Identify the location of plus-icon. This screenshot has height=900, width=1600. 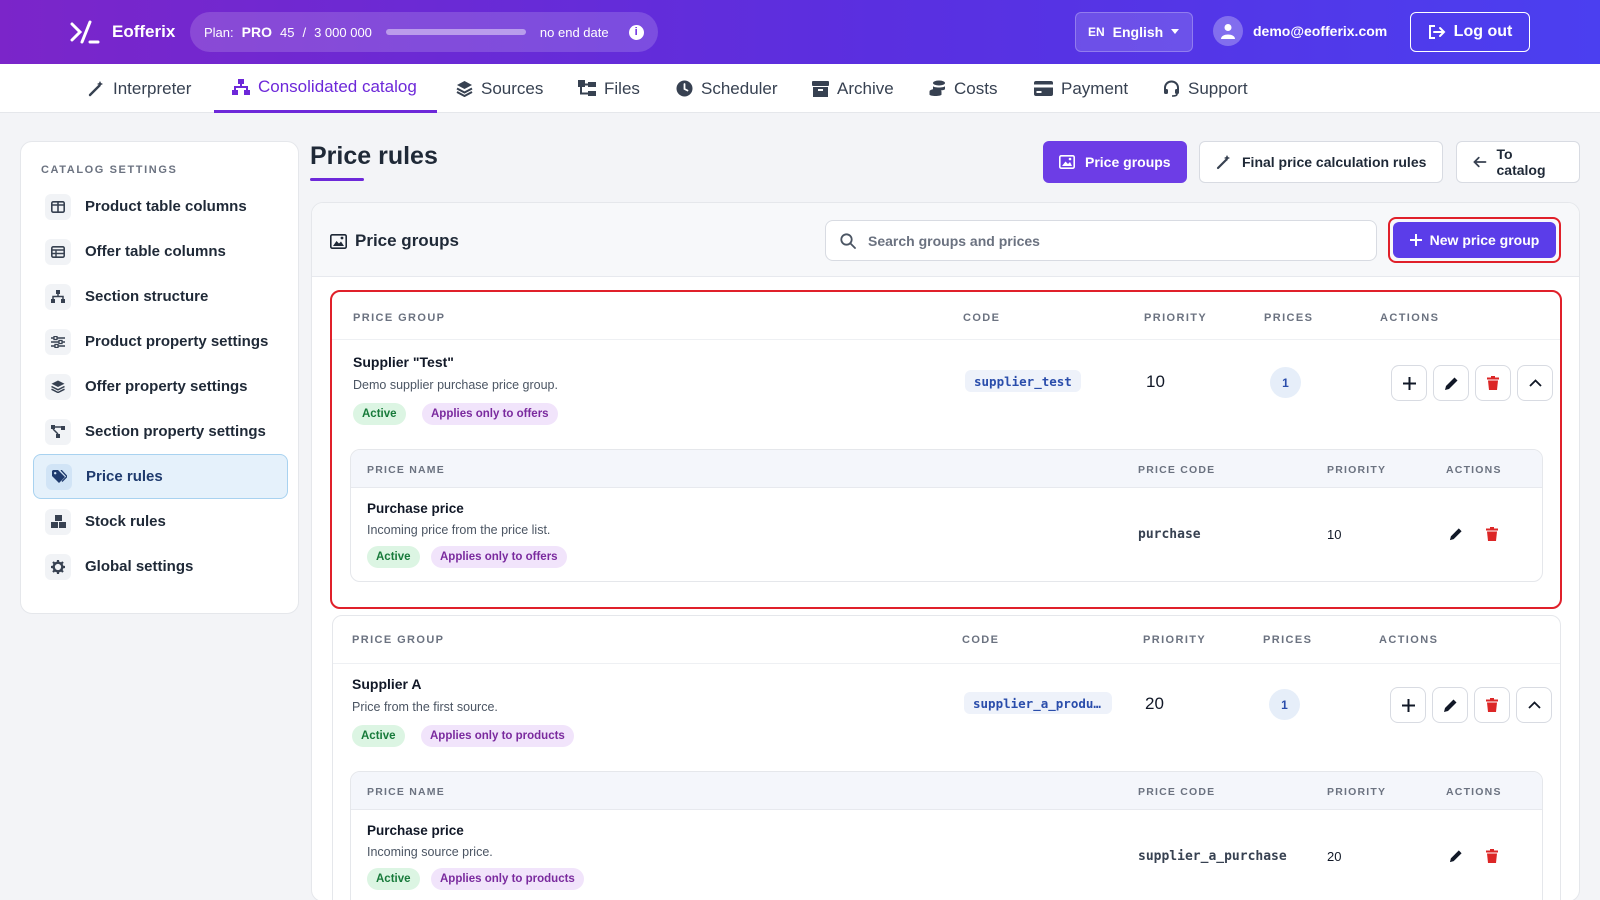
(1409, 383).